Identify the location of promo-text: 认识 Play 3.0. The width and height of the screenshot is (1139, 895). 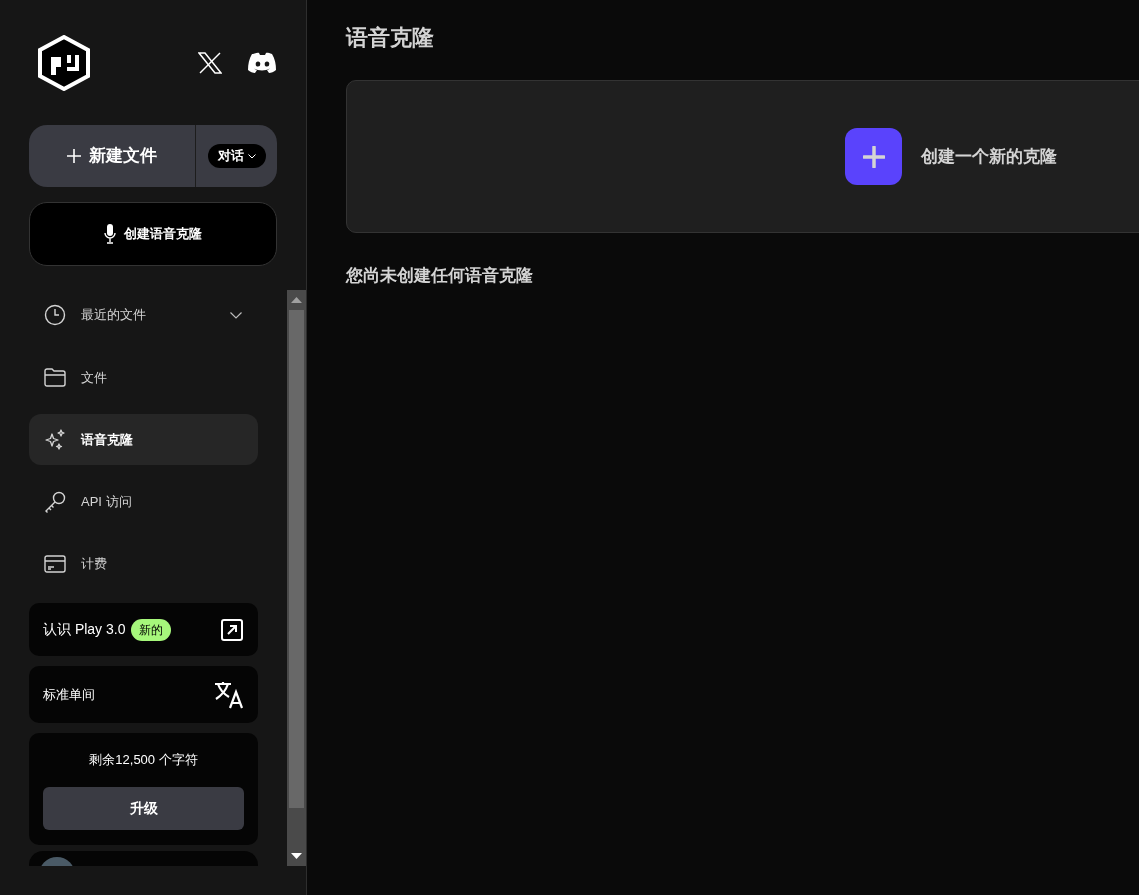
(84, 629).